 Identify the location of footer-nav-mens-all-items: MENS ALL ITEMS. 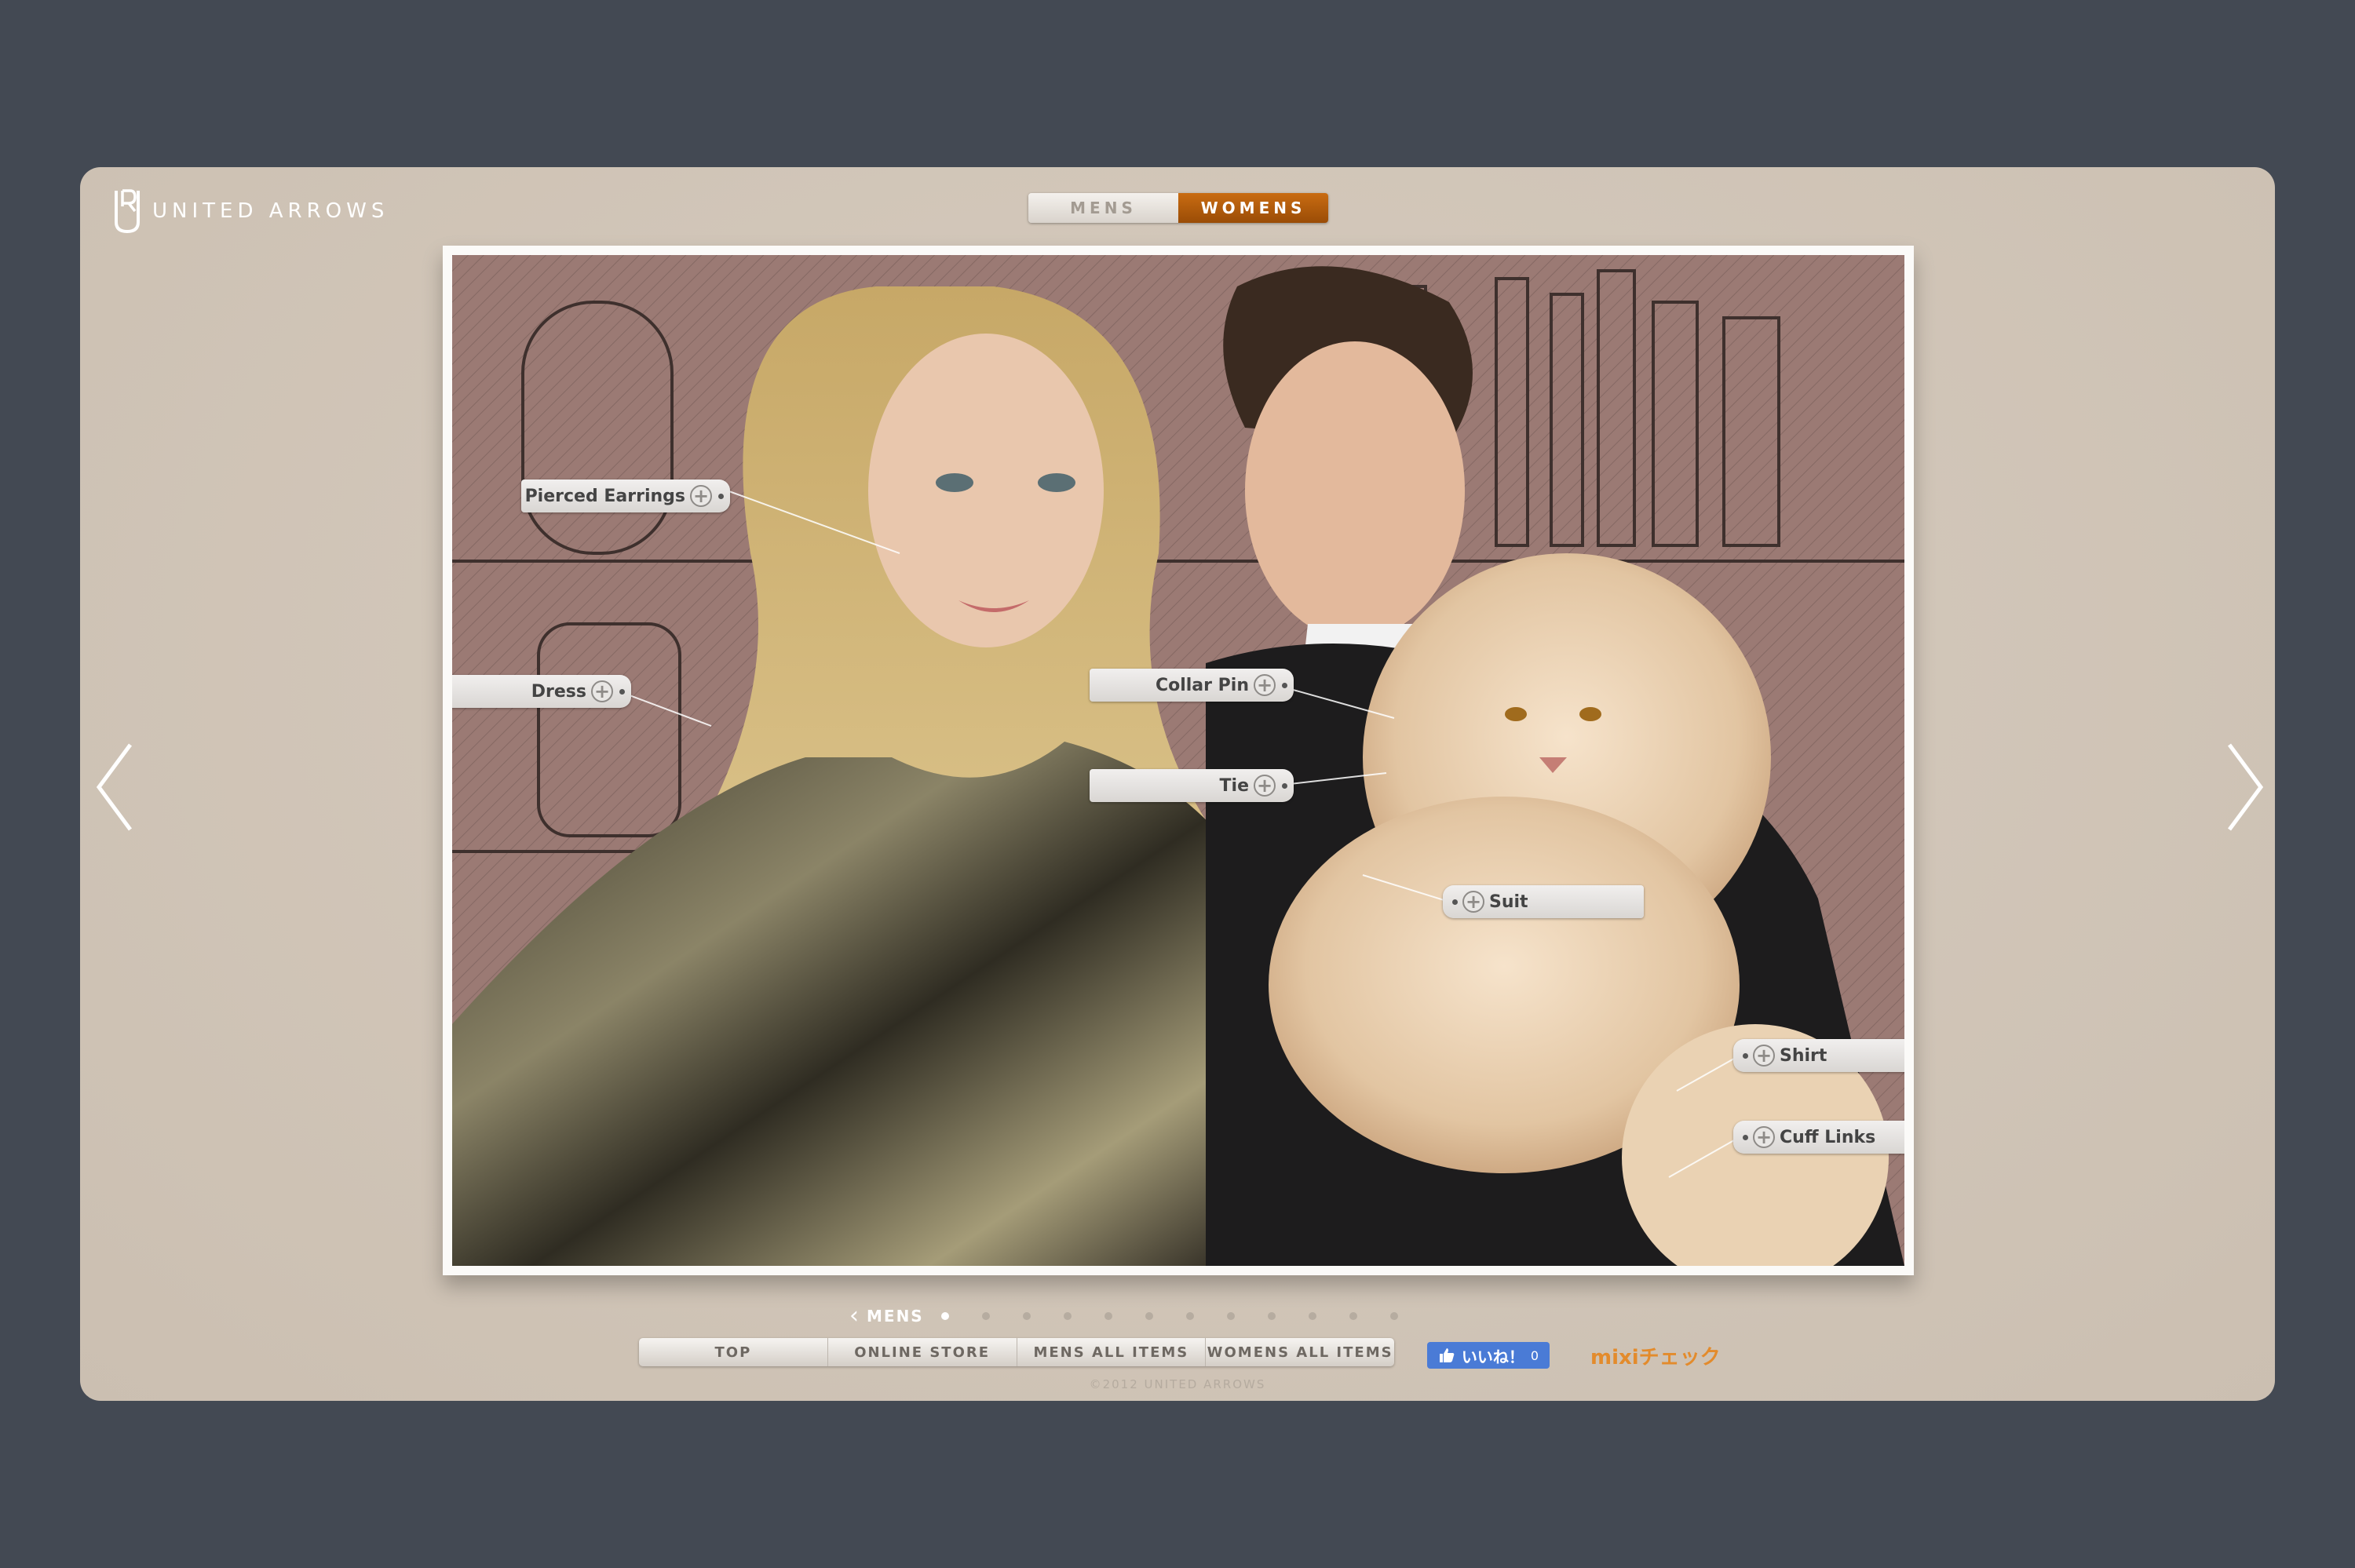
(1112, 1352).